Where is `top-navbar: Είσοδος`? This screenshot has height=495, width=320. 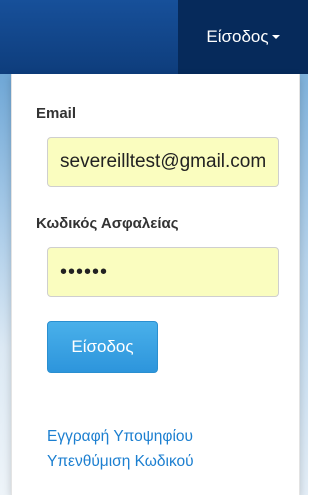
top-navbar: Είσοδος is located at coordinates (154, 37).